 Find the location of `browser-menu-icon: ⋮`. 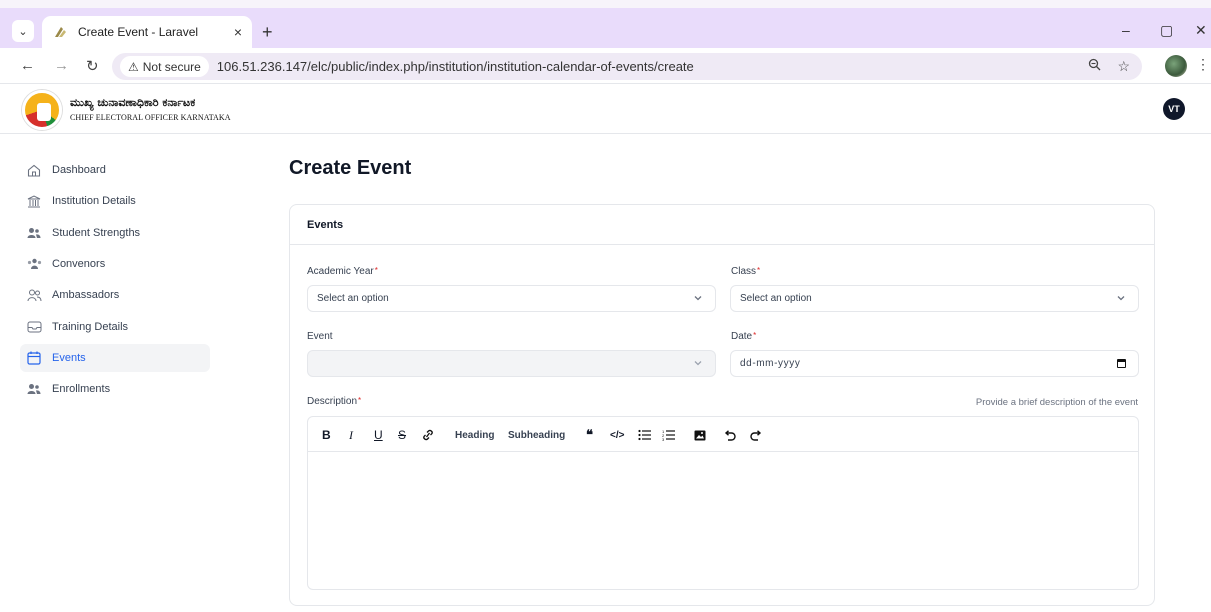

browser-menu-icon: ⋮ is located at coordinates (1203, 64).